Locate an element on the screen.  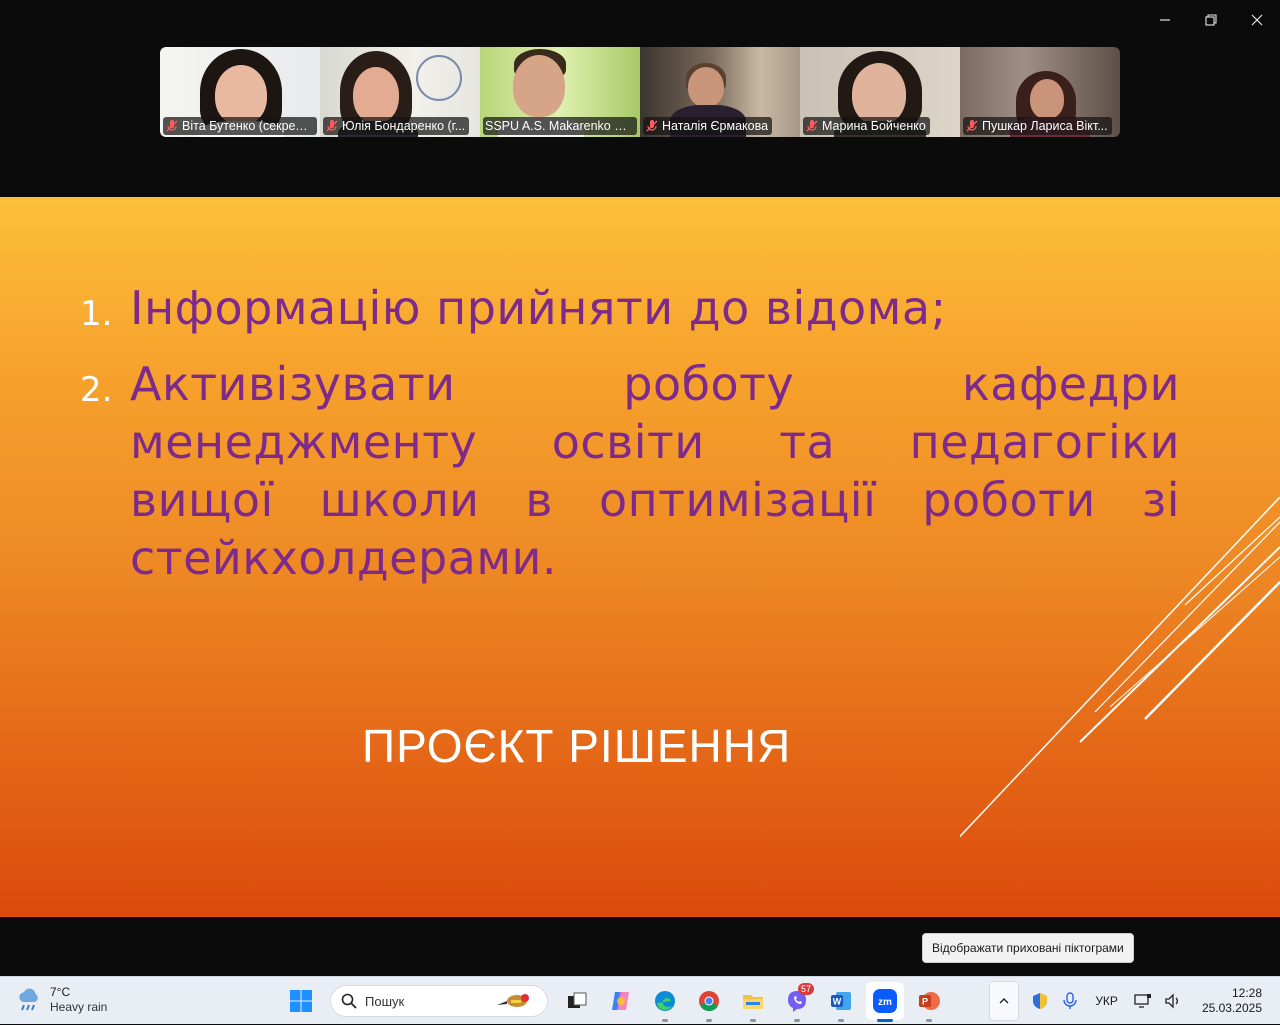
close-icon is located at coordinates (1257, 20).